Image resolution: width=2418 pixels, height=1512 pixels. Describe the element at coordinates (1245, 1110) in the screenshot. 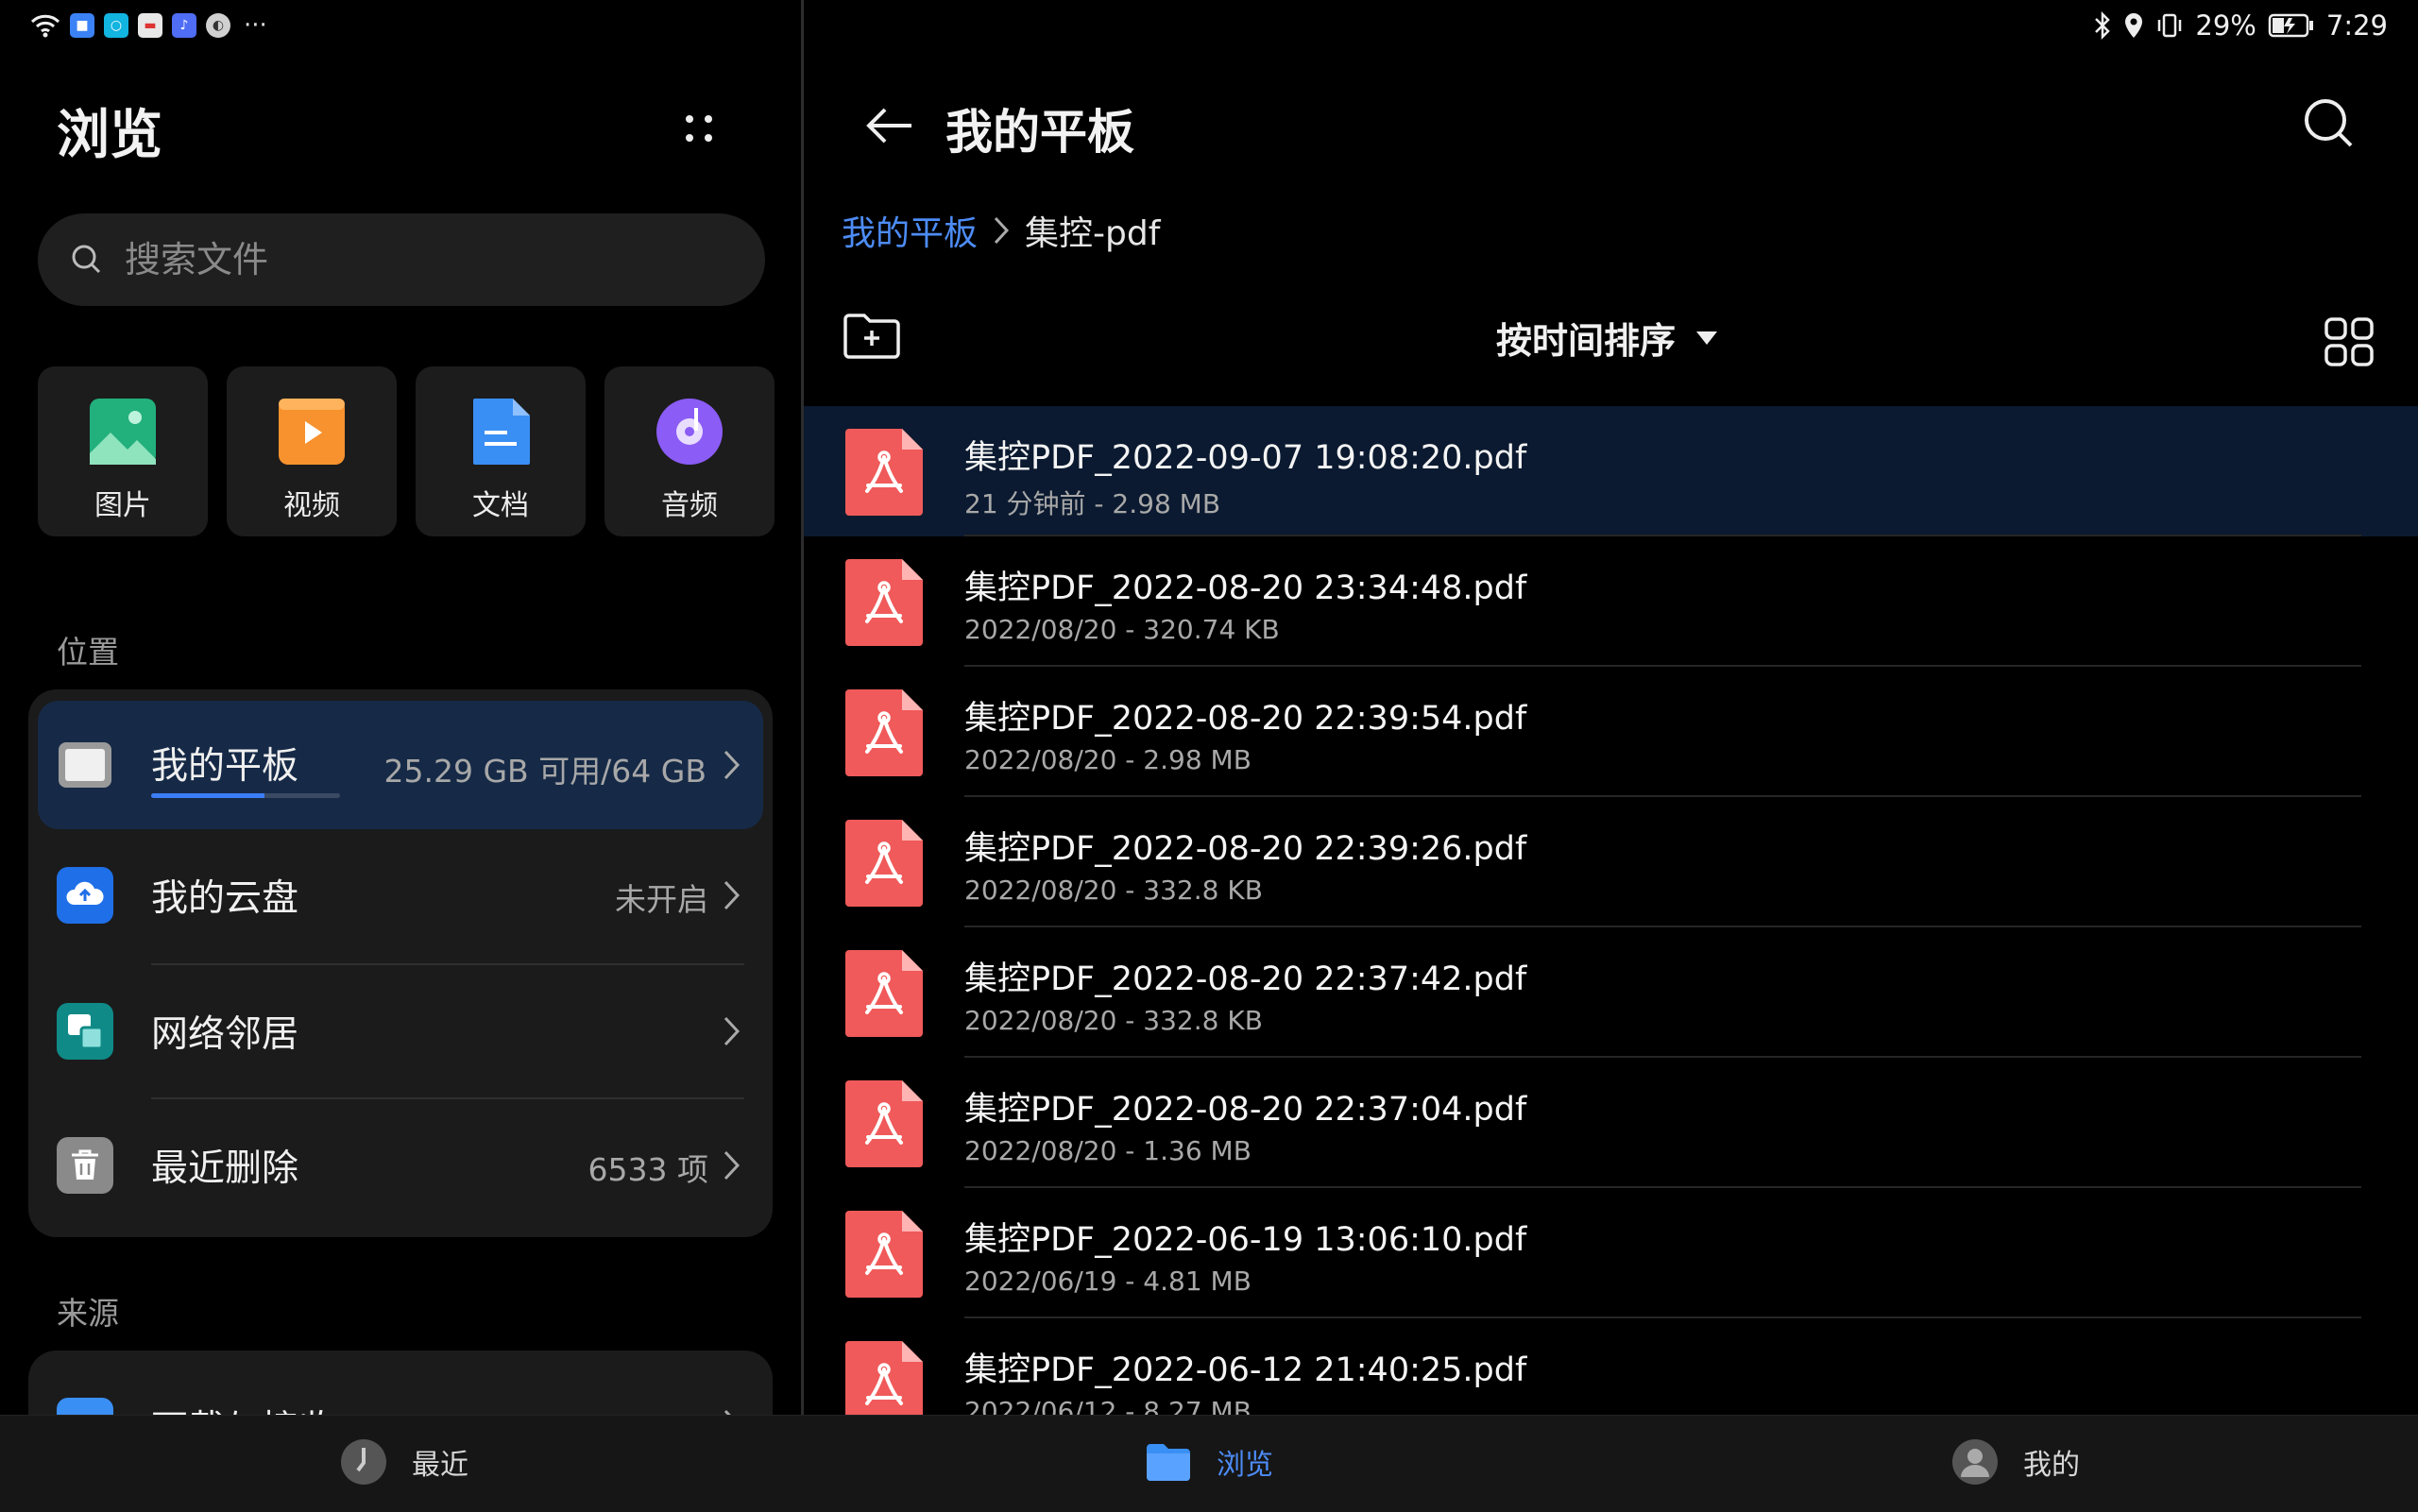

I see `file-name: 集控PDF_2022-08-20 22:37:04.pdf` at that location.